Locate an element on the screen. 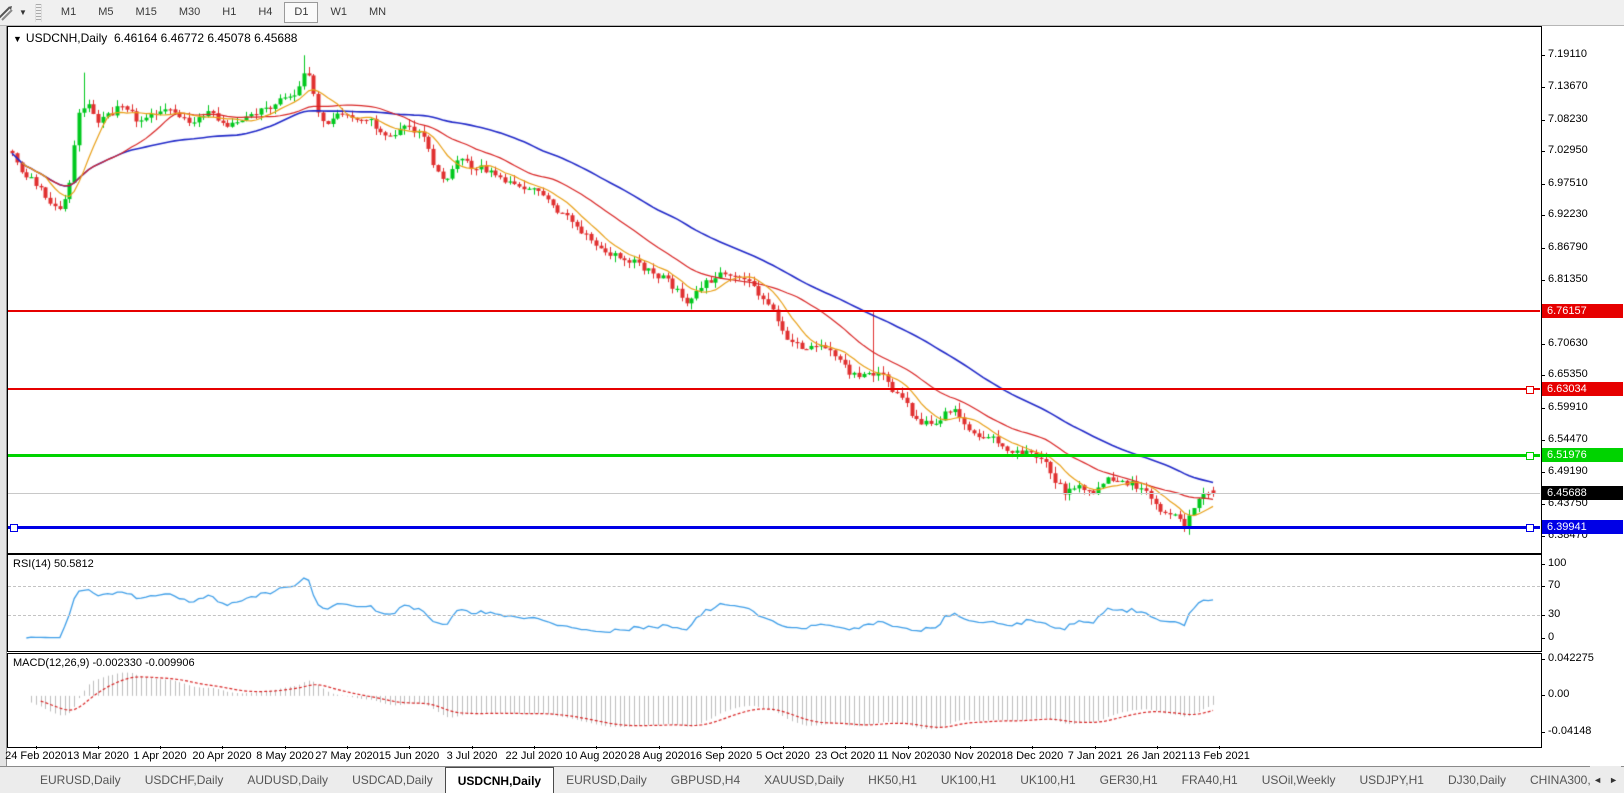  price-axis-tick-label: 6.54470 is located at coordinates (1568, 439).